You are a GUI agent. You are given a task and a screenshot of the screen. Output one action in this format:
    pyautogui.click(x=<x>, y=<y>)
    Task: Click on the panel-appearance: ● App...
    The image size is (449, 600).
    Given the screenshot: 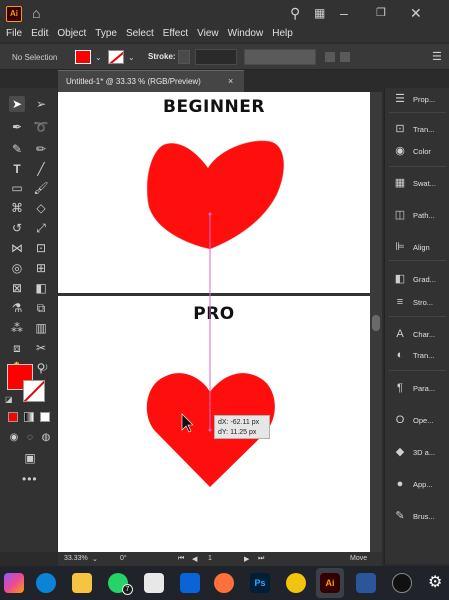 What is the action you would take?
    pyautogui.click(x=417, y=484)
    